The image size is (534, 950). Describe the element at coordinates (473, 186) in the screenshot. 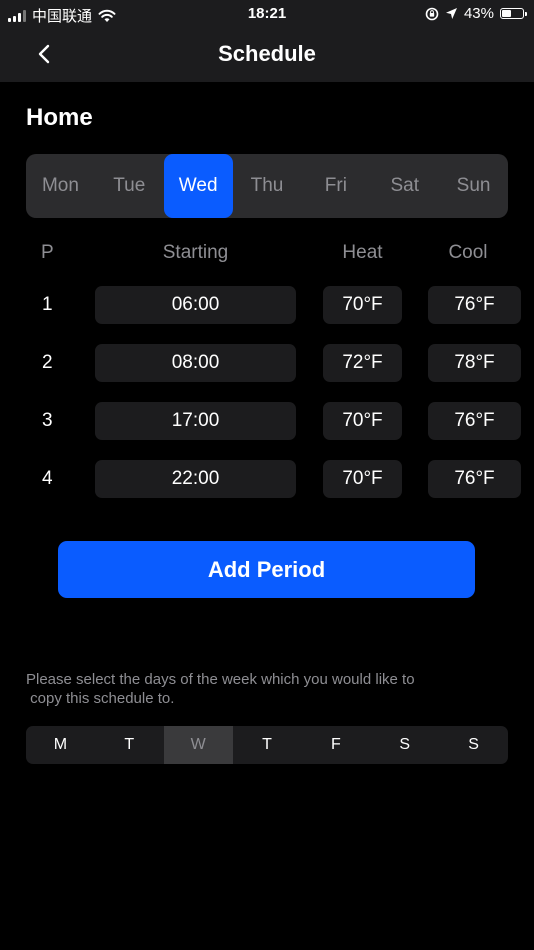

I see `day-tab-sun: Sun` at that location.